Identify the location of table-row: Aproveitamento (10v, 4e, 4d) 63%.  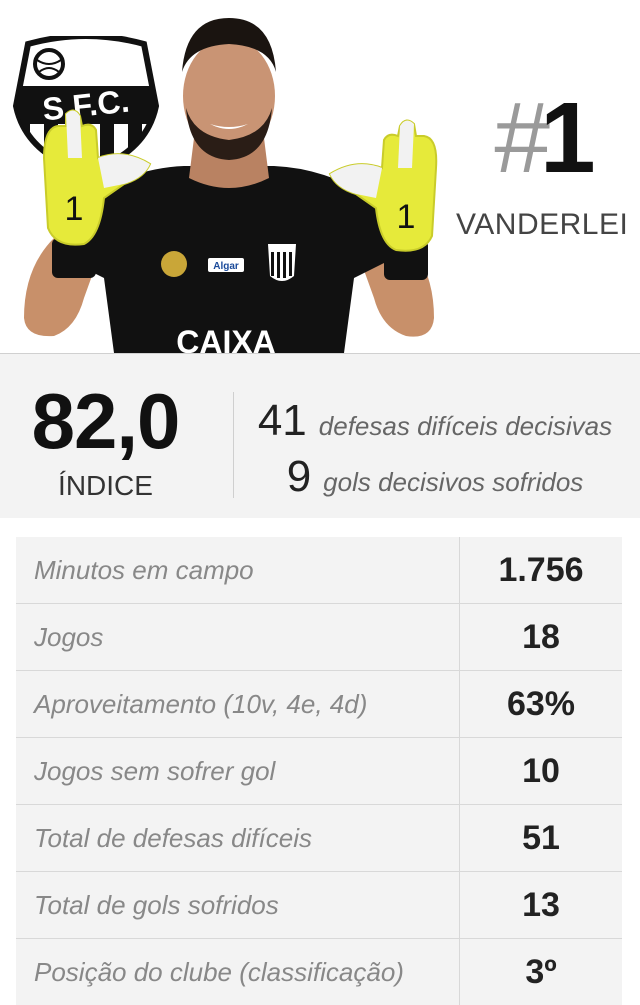
(319, 704).